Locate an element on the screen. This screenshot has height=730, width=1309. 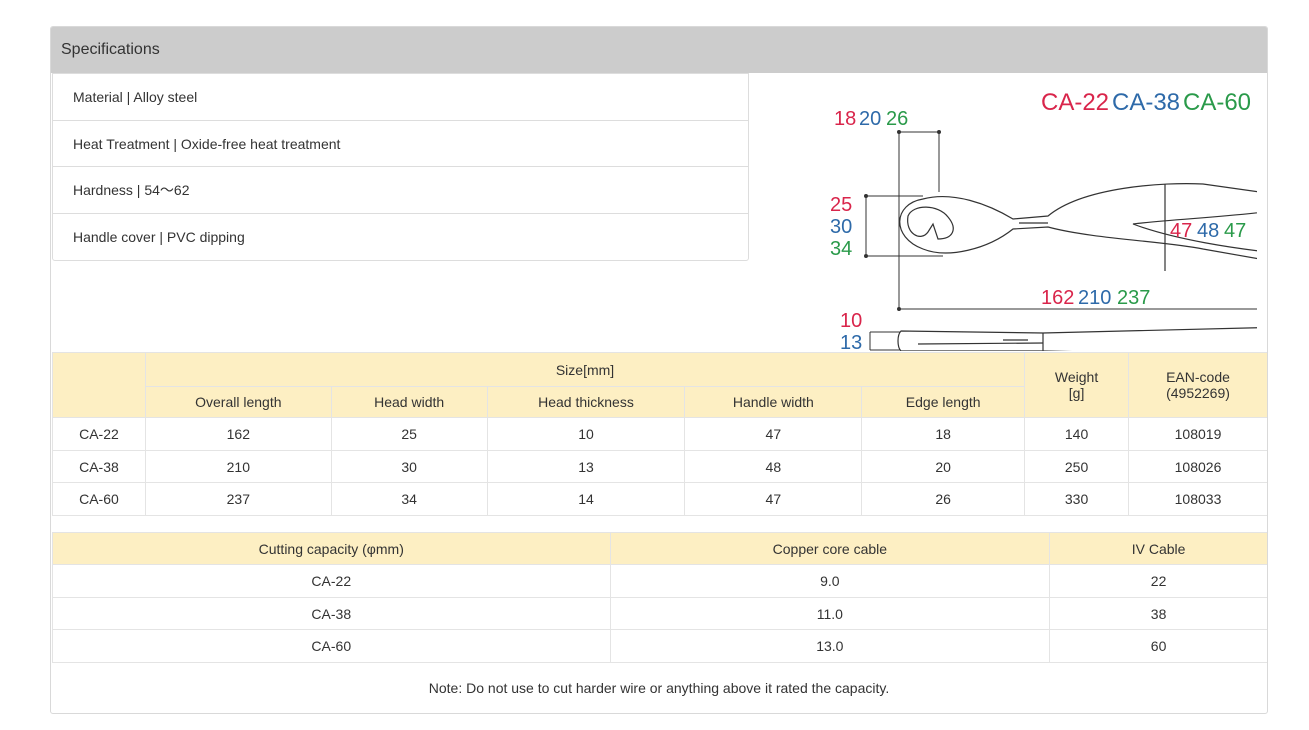
cell-iv-cable: 22 is located at coordinates (1158, 581).